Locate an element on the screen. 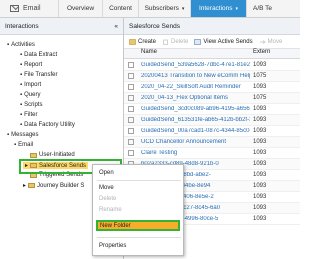 The width and height of the screenshot is (320, 259). row-send-name: 2020_04-13_Flex Optional Items is located at coordinates (194, 98).